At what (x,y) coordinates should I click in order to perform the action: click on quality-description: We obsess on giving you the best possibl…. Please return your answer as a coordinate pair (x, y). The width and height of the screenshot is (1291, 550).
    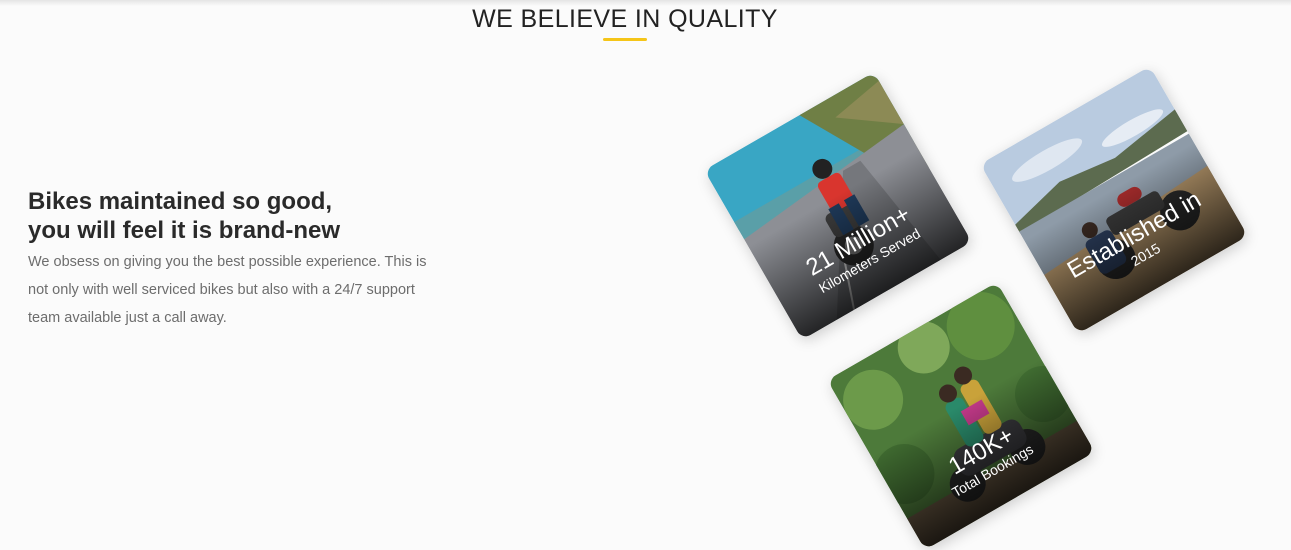
    Looking at the image, I should click on (227, 290).